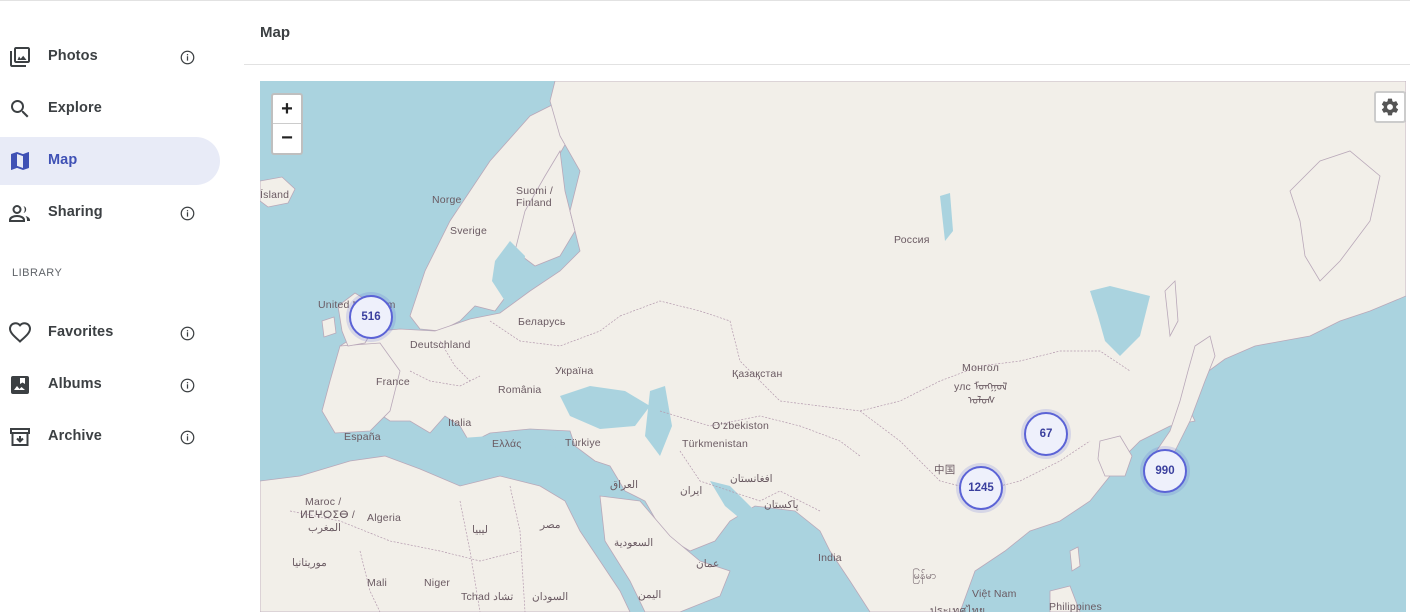  I want to click on heart-icon, so click(20, 332).